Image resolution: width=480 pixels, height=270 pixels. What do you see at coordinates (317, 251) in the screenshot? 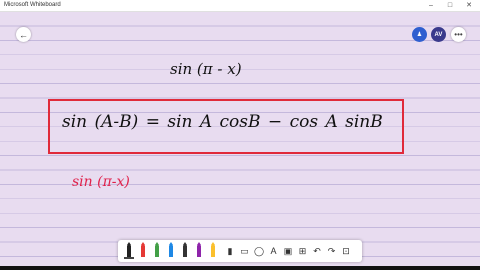
I see `undo-icon: ↶` at bounding box center [317, 251].